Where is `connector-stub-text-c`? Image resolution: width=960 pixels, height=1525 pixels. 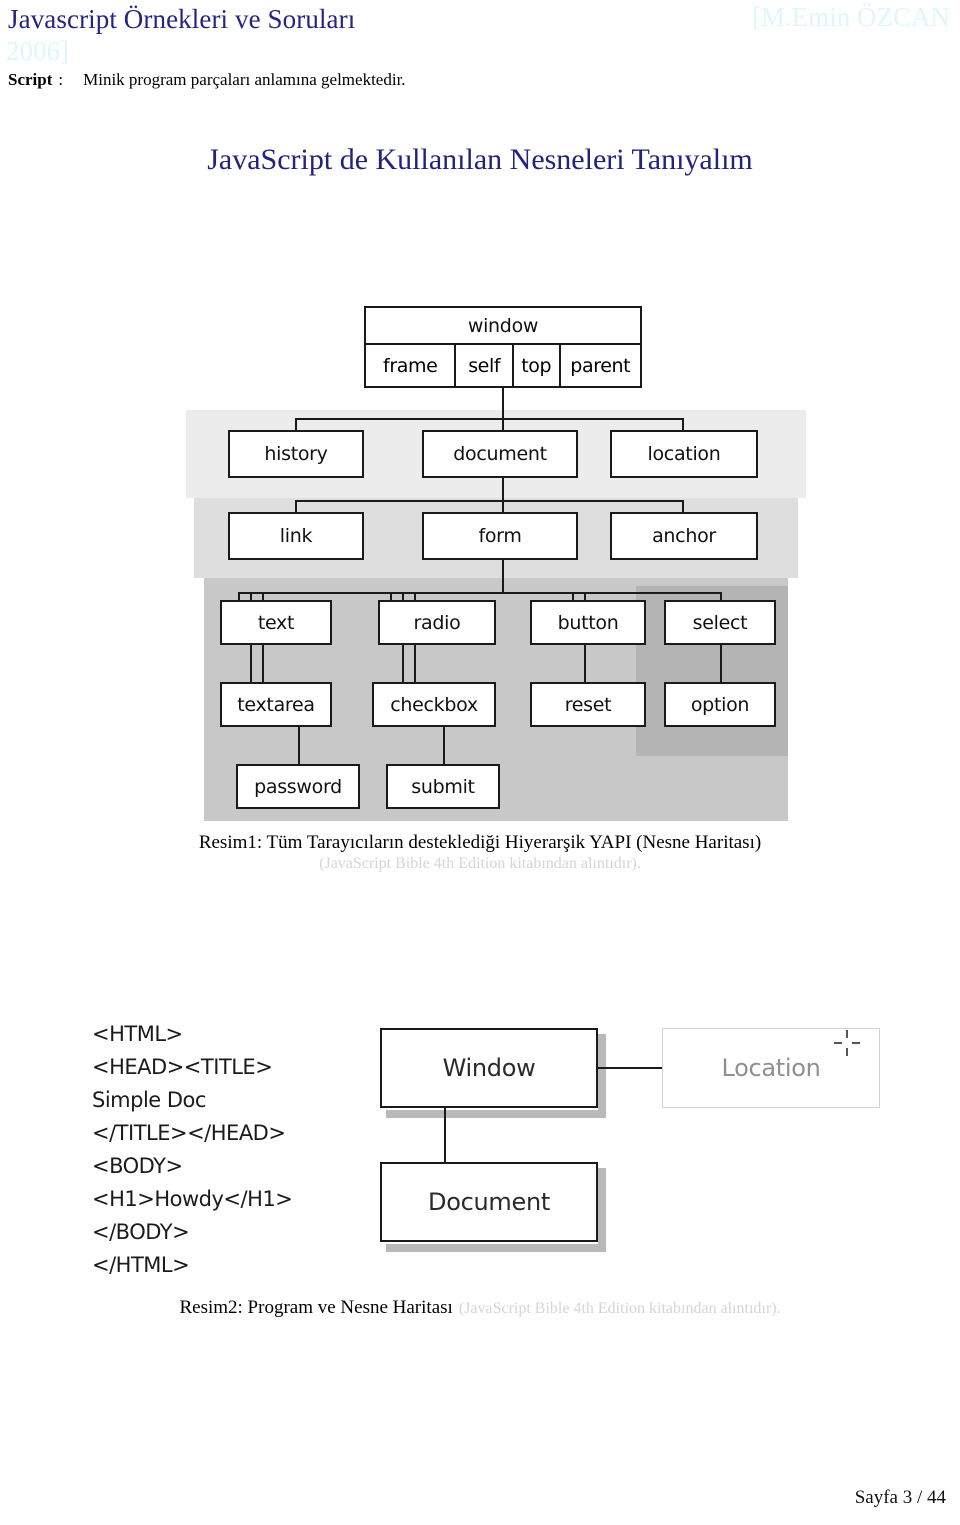 connector-stub-text-c is located at coordinates (263, 596).